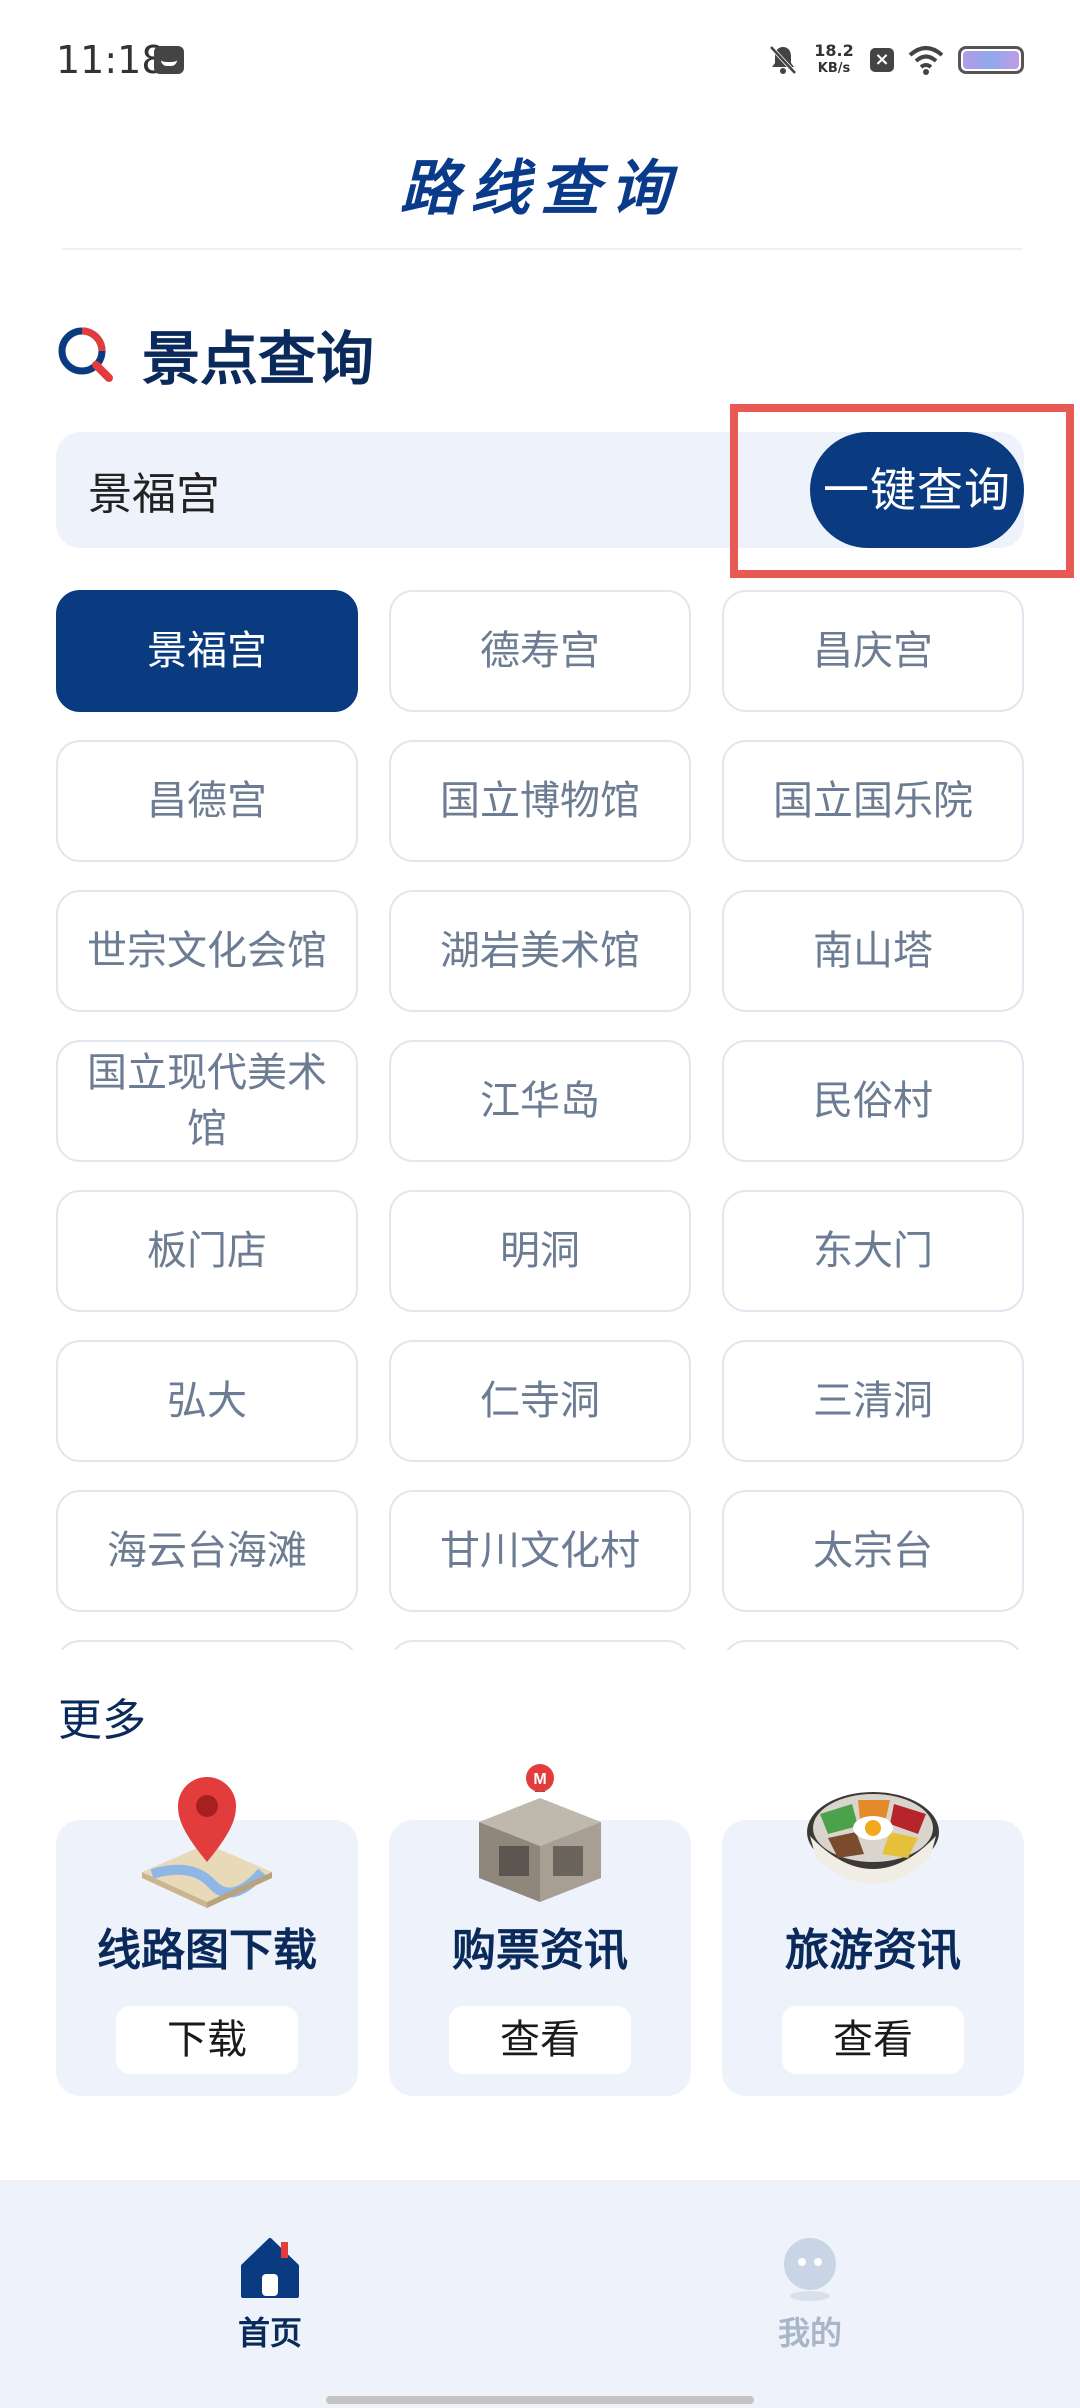 The image size is (1080, 2408). I want to click on attraction-chip: 湖岩美术馆, so click(540, 951).